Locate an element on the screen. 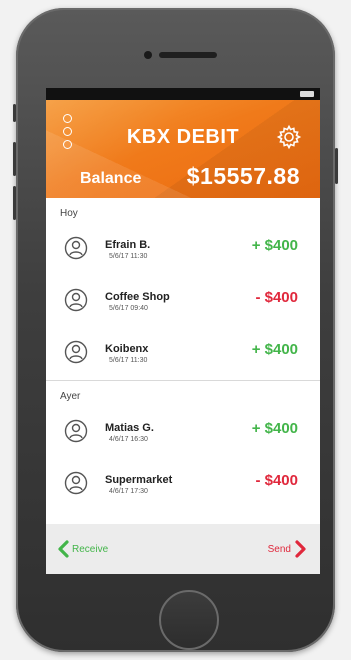 This screenshot has width=351, height=660. receive-button: Receive is located at coordinates (82, 549).